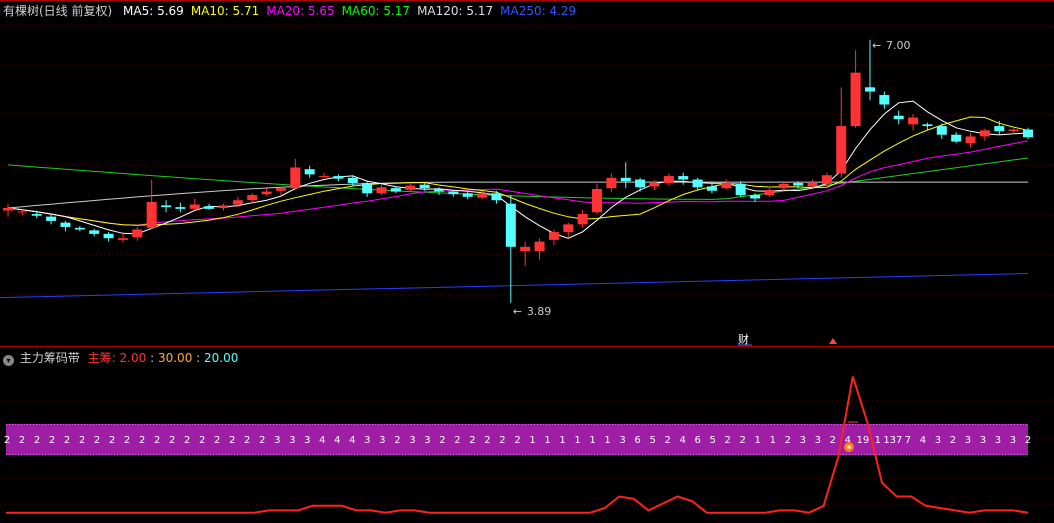  I want to click on indicator-ma10: MA10: 5.71, so click(225, 11).